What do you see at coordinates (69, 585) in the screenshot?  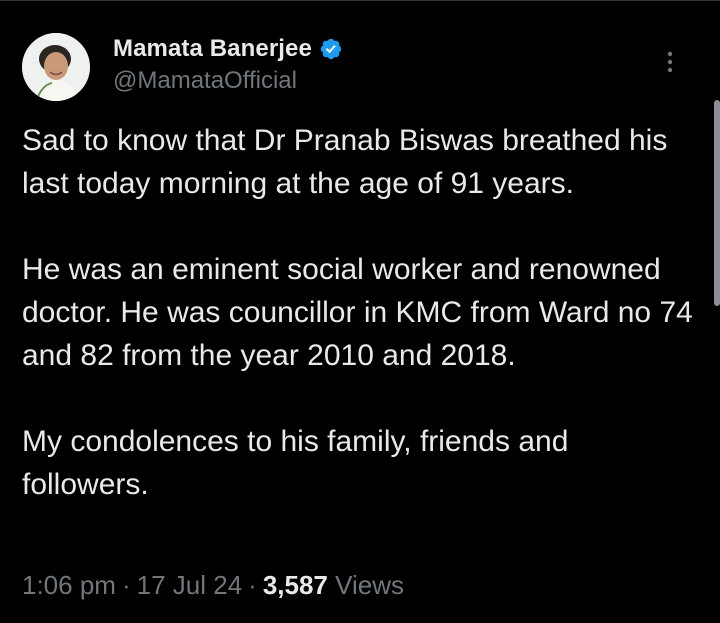 I see `tweet-time: 1:06 pm` at bounding box center [69, 585].